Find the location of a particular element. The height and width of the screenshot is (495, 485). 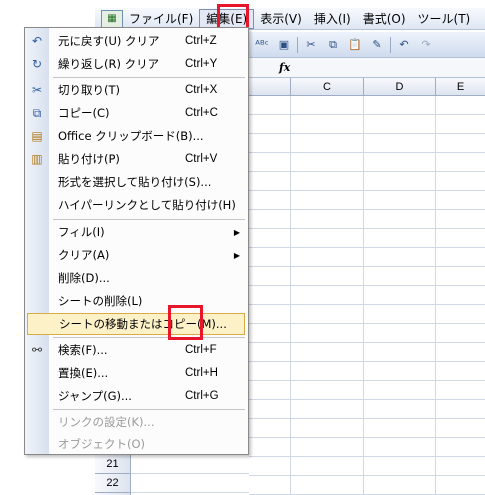

standard-toolbar: ᴬᴮᶜ ▣ ✂ ⧉ 📋 ✎ ↶ ↷ is located at coordinates (367, 45).